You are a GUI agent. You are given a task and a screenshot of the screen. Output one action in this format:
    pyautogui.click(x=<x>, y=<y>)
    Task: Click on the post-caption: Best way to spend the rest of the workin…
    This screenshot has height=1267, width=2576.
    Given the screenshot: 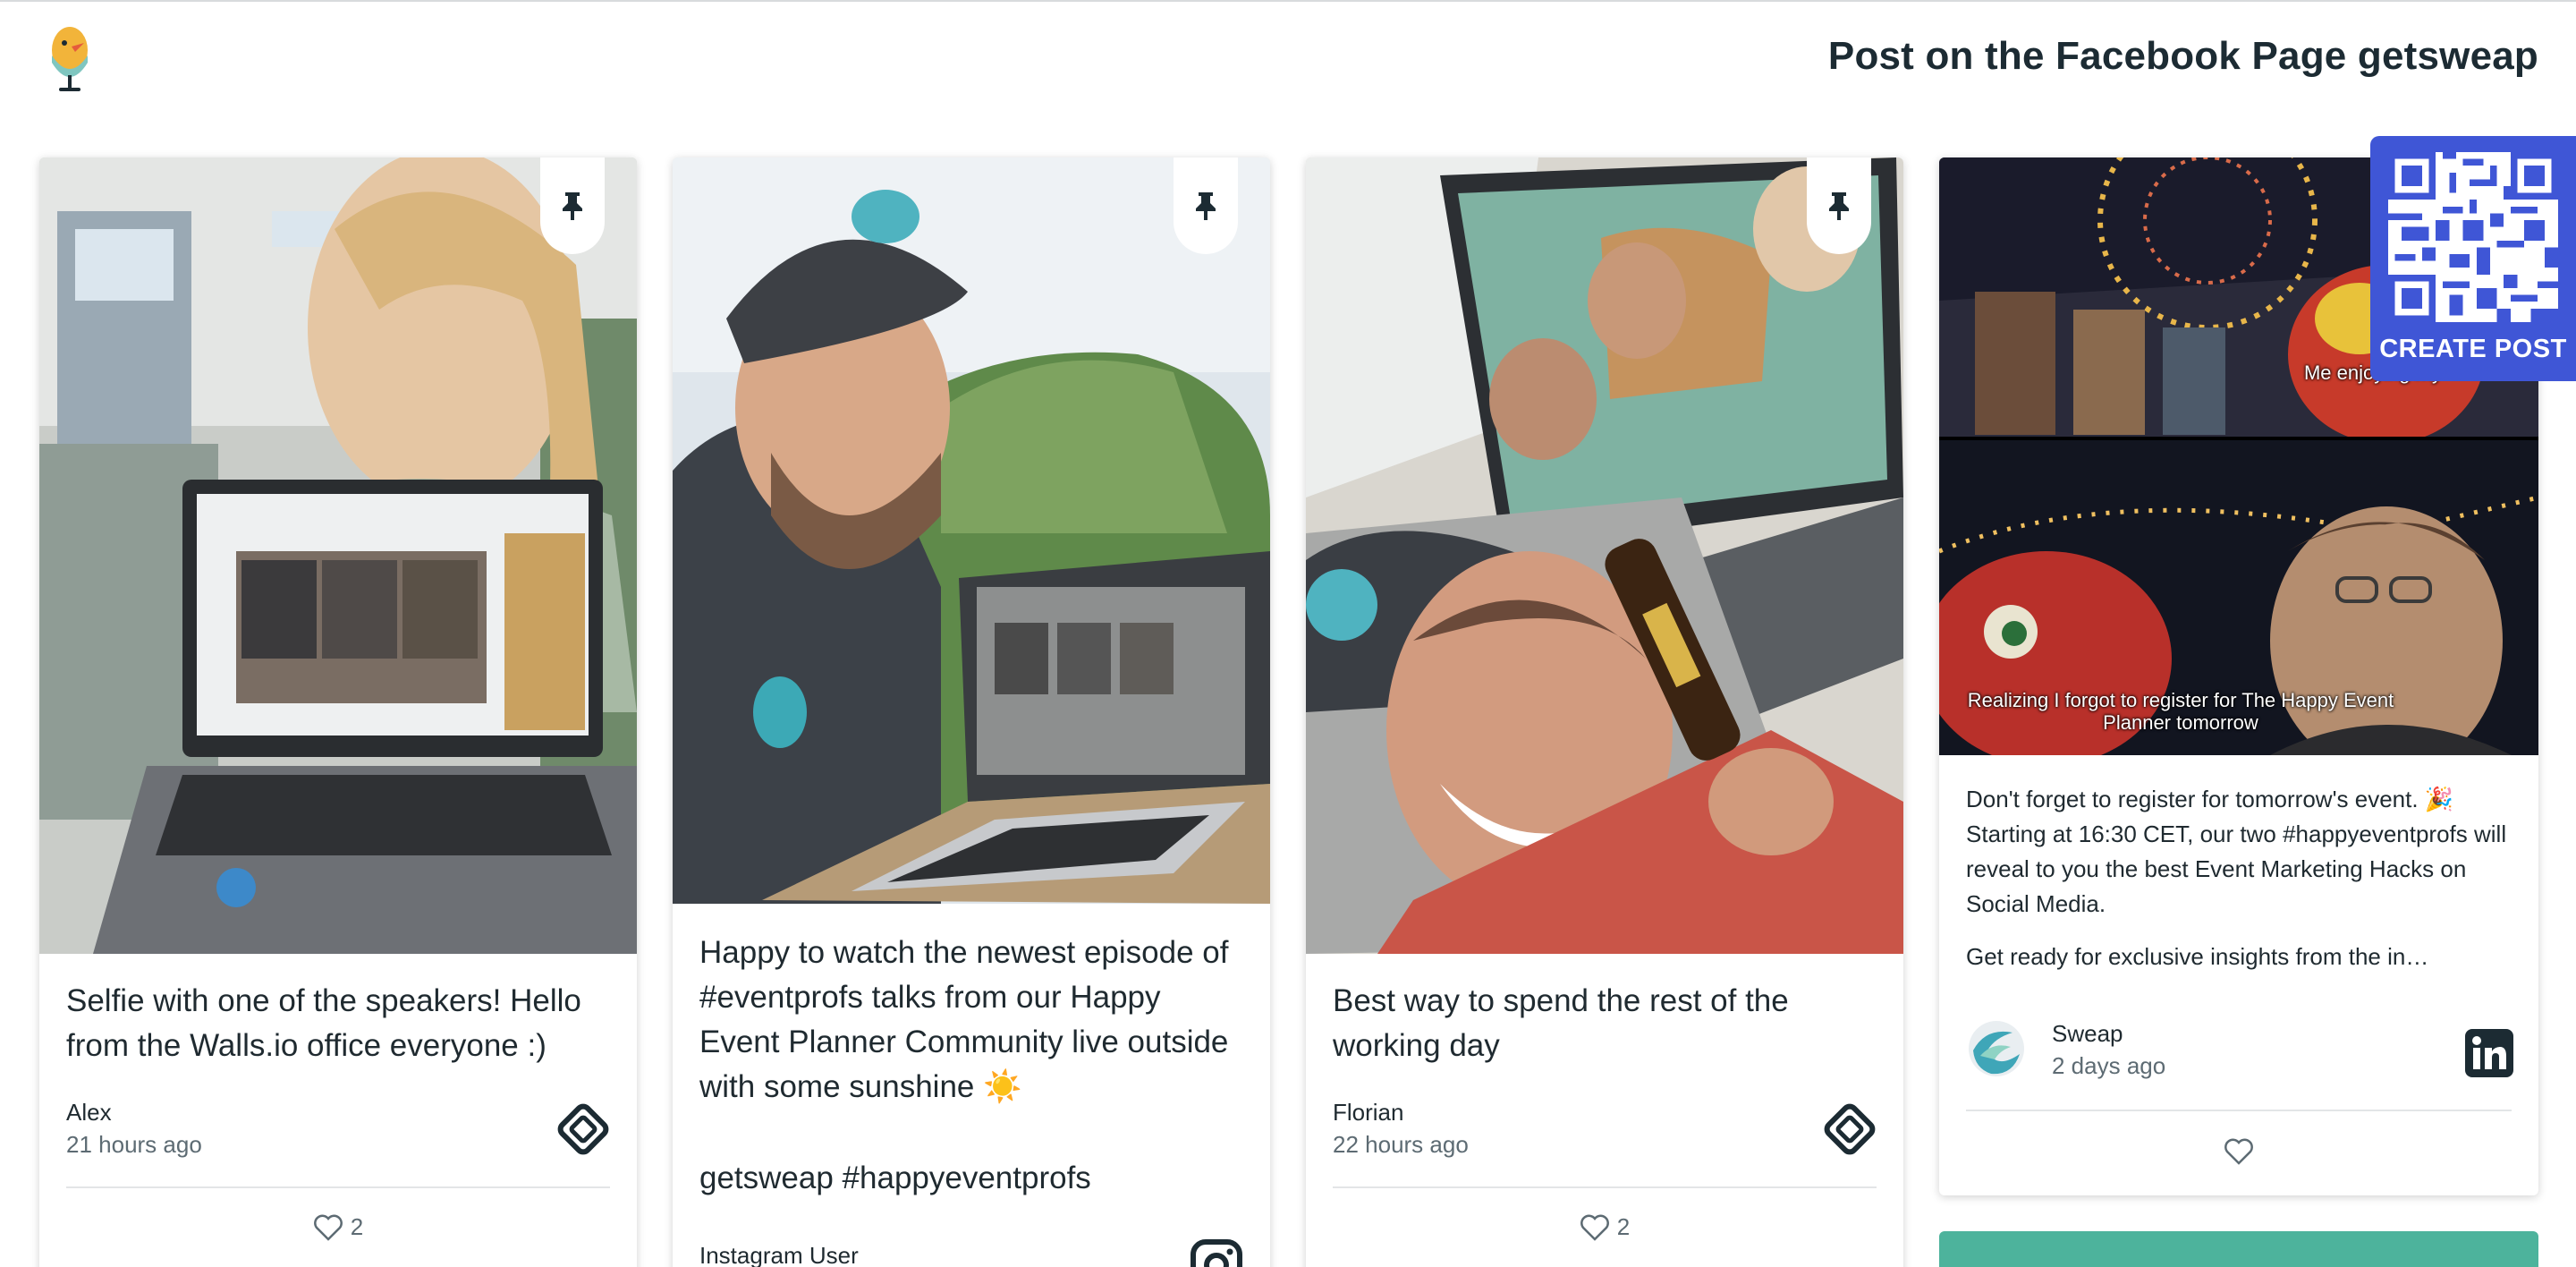 What is the action you would take?
    pyautogui.click(x=1561, y=1023)
    